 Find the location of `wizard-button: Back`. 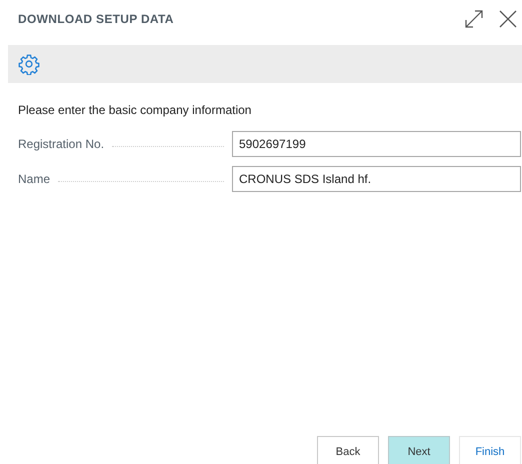

wizard-button: Back is located at coordinates (348, 450).